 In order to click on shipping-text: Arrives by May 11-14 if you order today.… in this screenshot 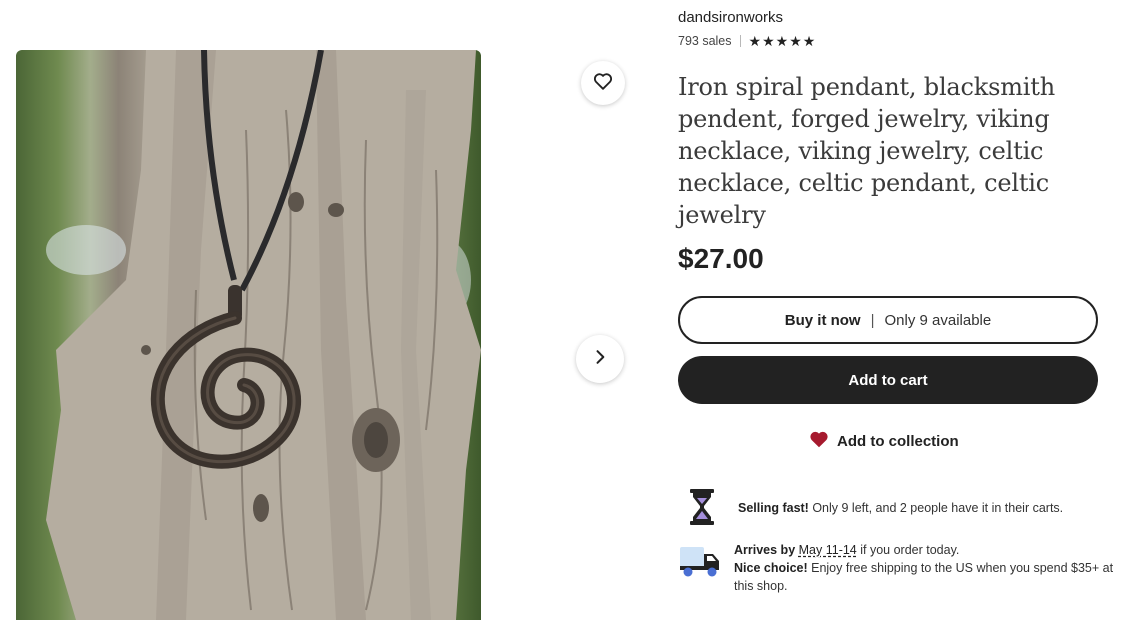, I will do `click(928, 568)`.